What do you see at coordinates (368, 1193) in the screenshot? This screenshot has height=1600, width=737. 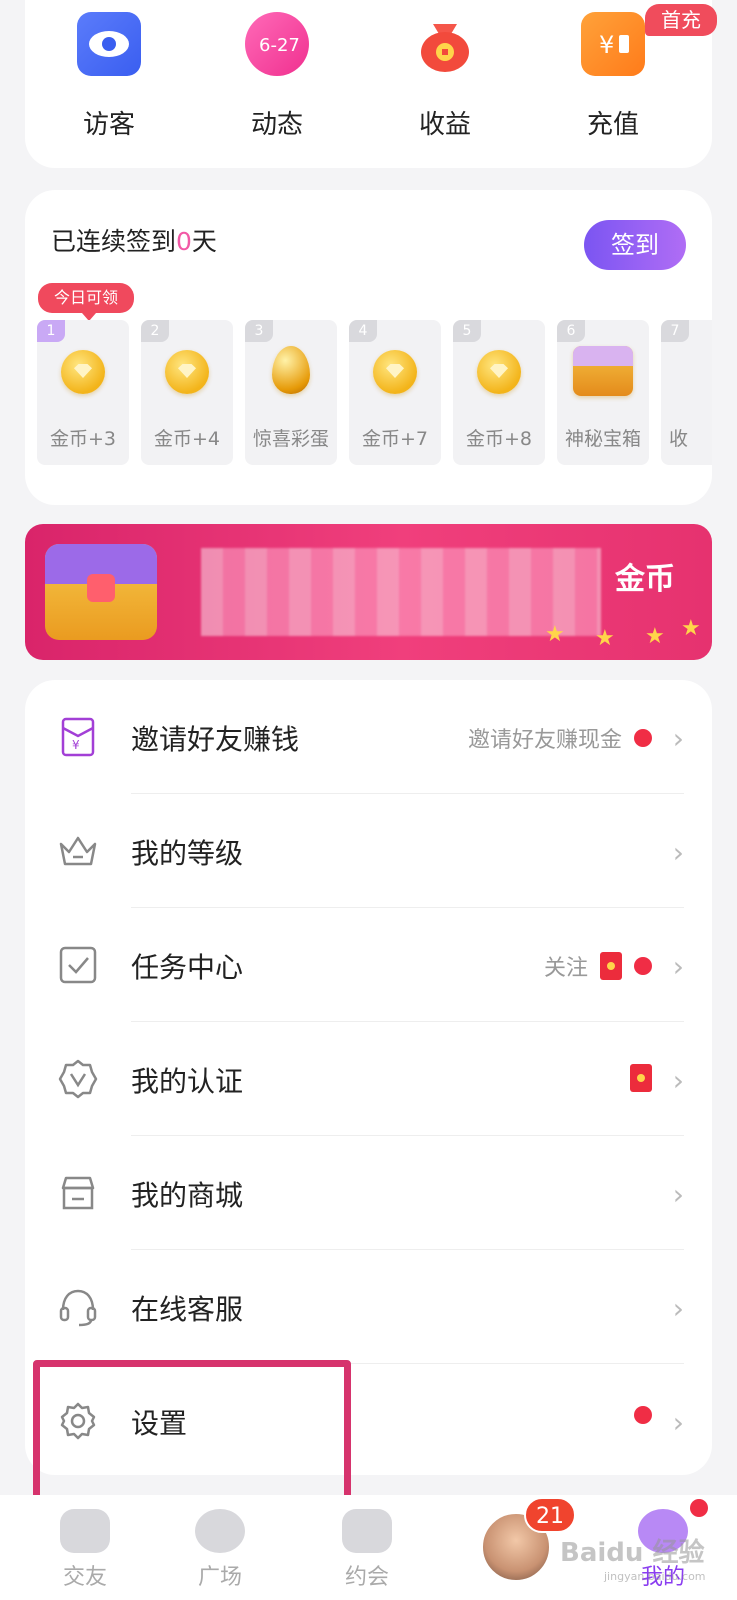 I see `menu-item-mall: 我的商城 ›` at bounding box center [368, 1193].